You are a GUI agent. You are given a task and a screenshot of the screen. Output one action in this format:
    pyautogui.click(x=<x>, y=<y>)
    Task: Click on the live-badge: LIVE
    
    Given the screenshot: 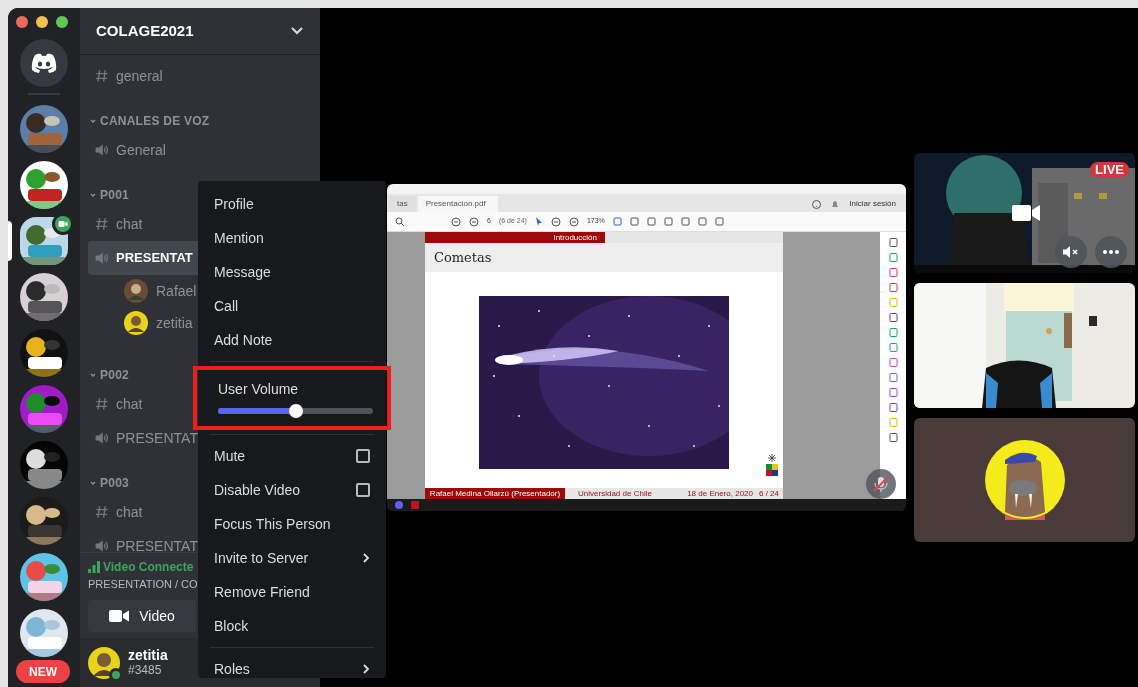 What is the action you would take?
    pyautogui.click(x=1109, y=169)
    